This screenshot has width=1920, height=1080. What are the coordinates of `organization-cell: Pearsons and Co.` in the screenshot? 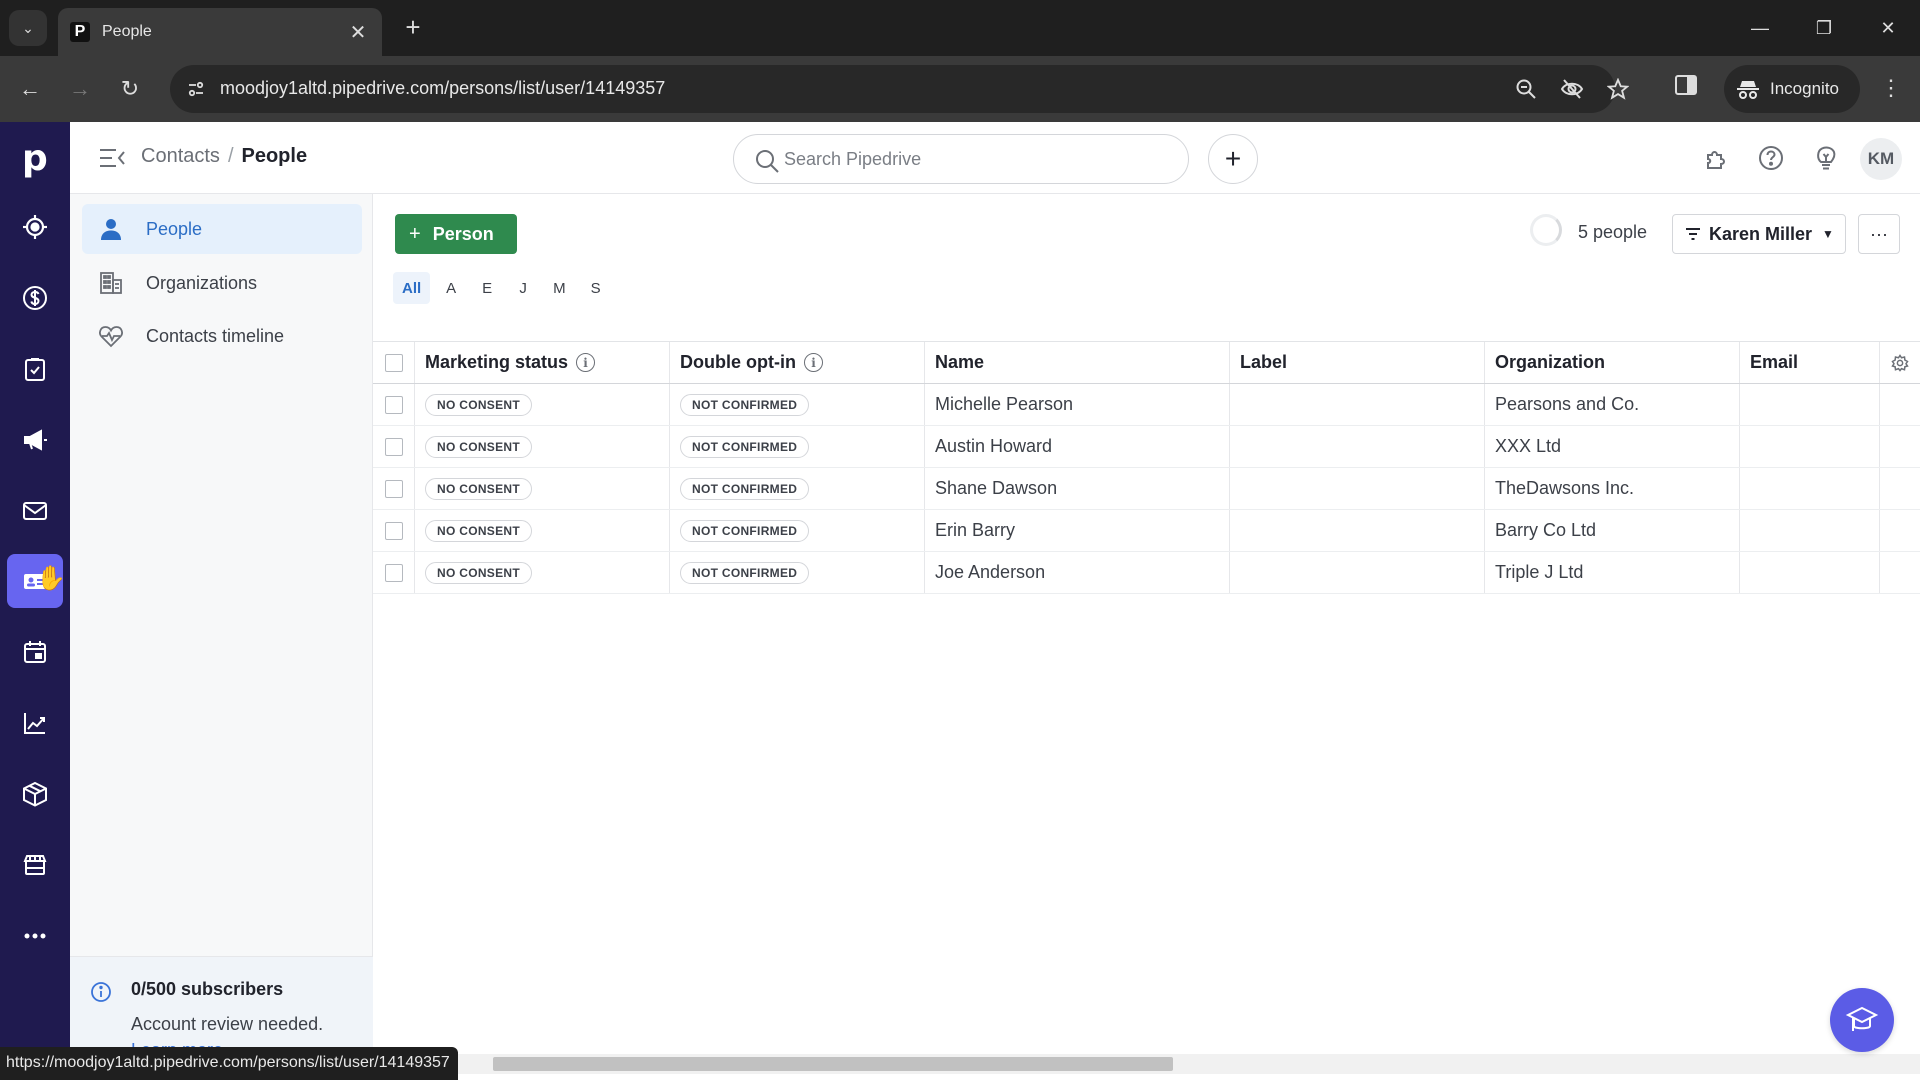 It's located at (1612, 404).